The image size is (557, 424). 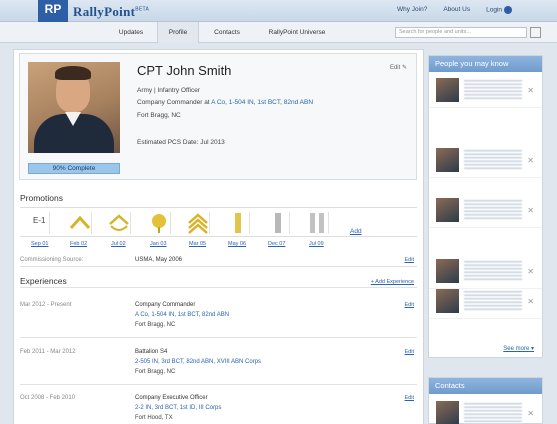 What do you see at coordinates (409, 260) in the screenshot?
I see `edit-commissioning-link: Edit` at bounding box center [409, 260].